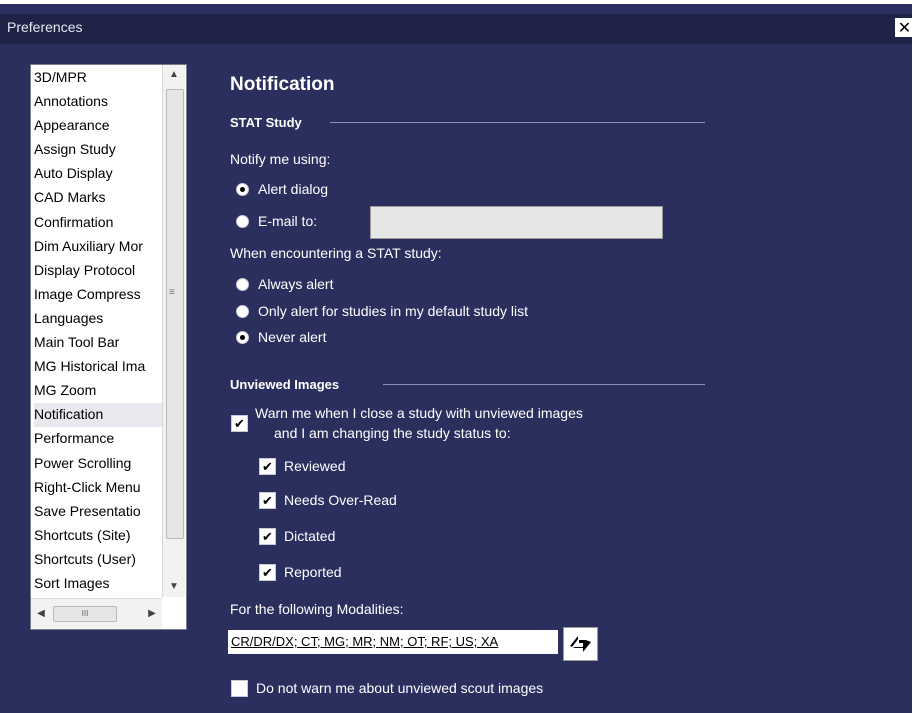  Describe the element at coordinates (85, 614) in the screenshot. I see `horizontal-scroll-thumb: III` at that location.